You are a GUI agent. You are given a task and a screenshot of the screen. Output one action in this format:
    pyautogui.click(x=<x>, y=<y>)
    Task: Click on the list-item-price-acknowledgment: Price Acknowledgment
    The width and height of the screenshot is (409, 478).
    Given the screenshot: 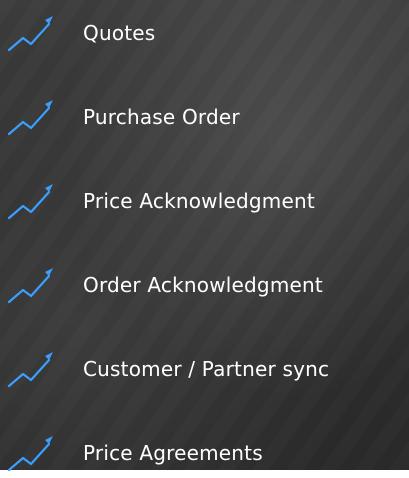 What is the action you would take?
    pyautogui.click(x=204, y=201)
    